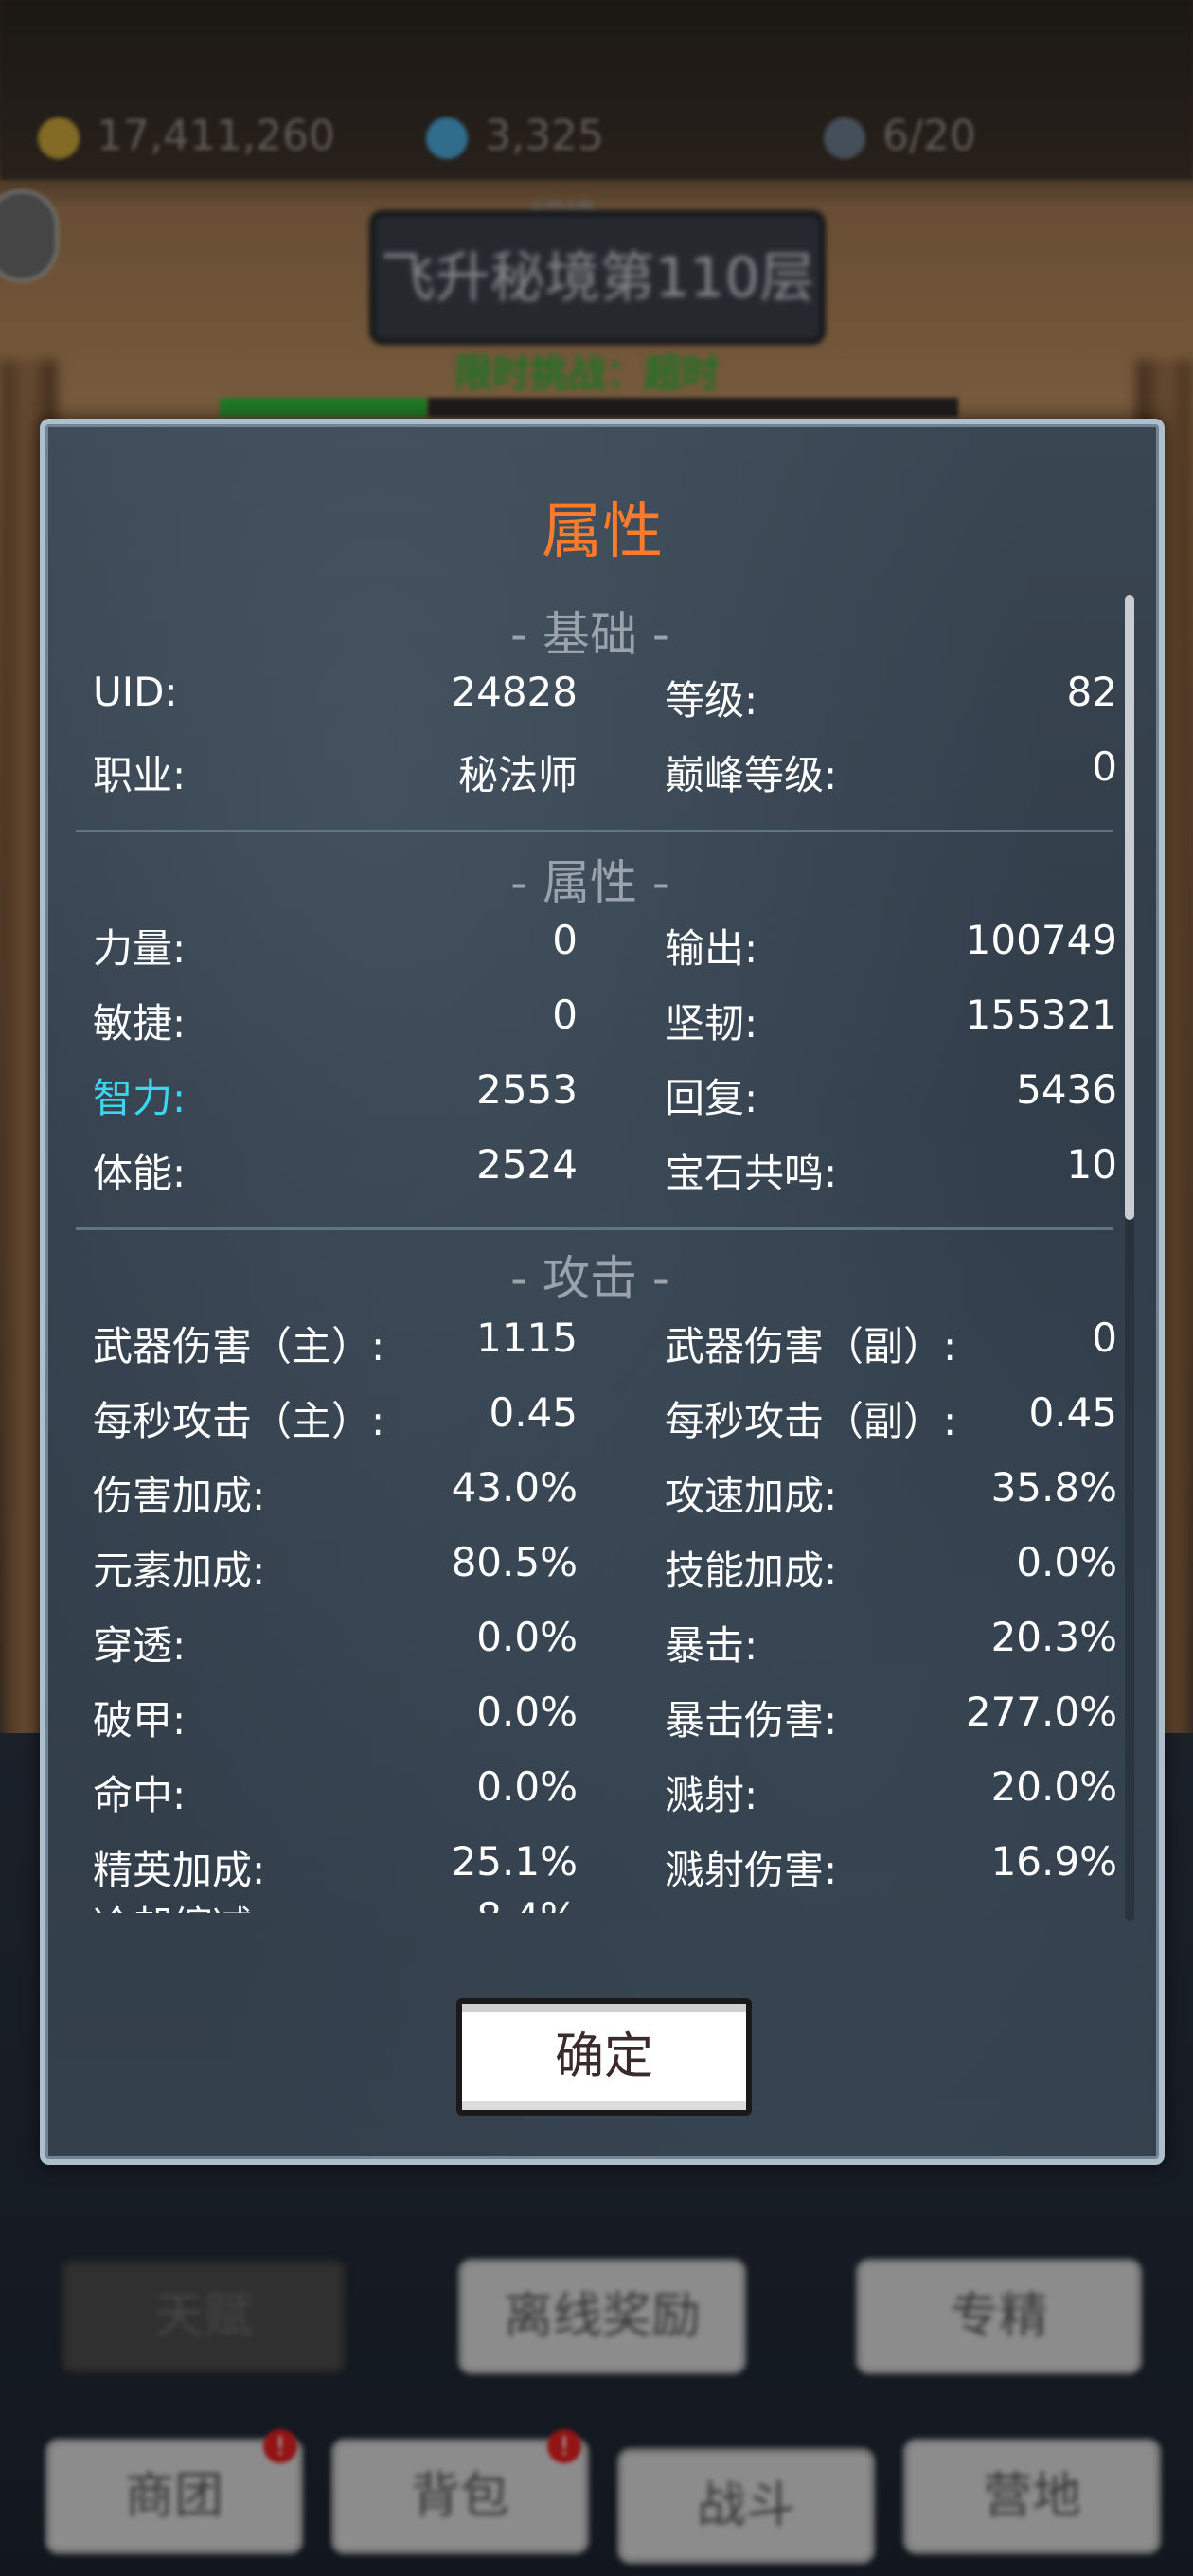 This screenshot has height=2576, width=1193. Describe the element at coordinates (589, 1094) in the screenshot. I see `stat-row: 智力: 2553 回复: 5436` at that location.